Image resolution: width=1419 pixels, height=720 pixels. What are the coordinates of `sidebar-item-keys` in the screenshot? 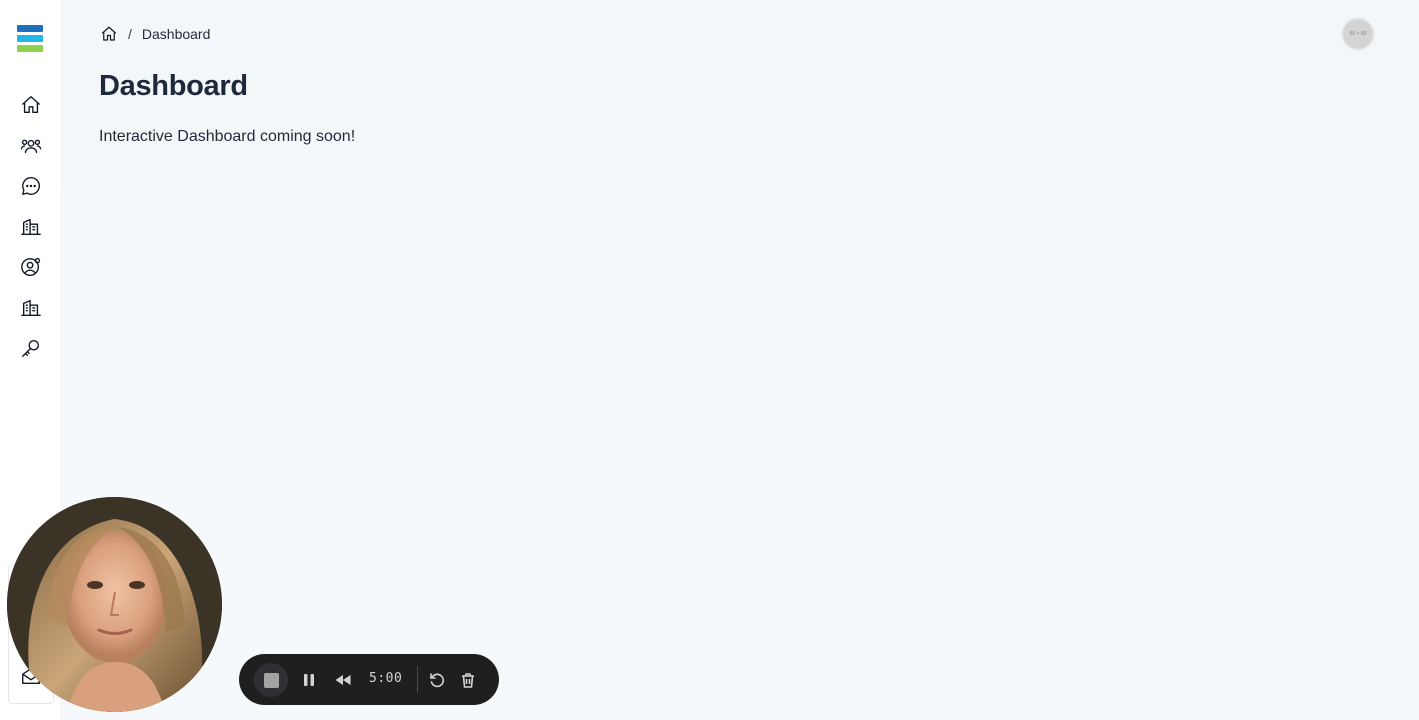 It's located at (31, 348).